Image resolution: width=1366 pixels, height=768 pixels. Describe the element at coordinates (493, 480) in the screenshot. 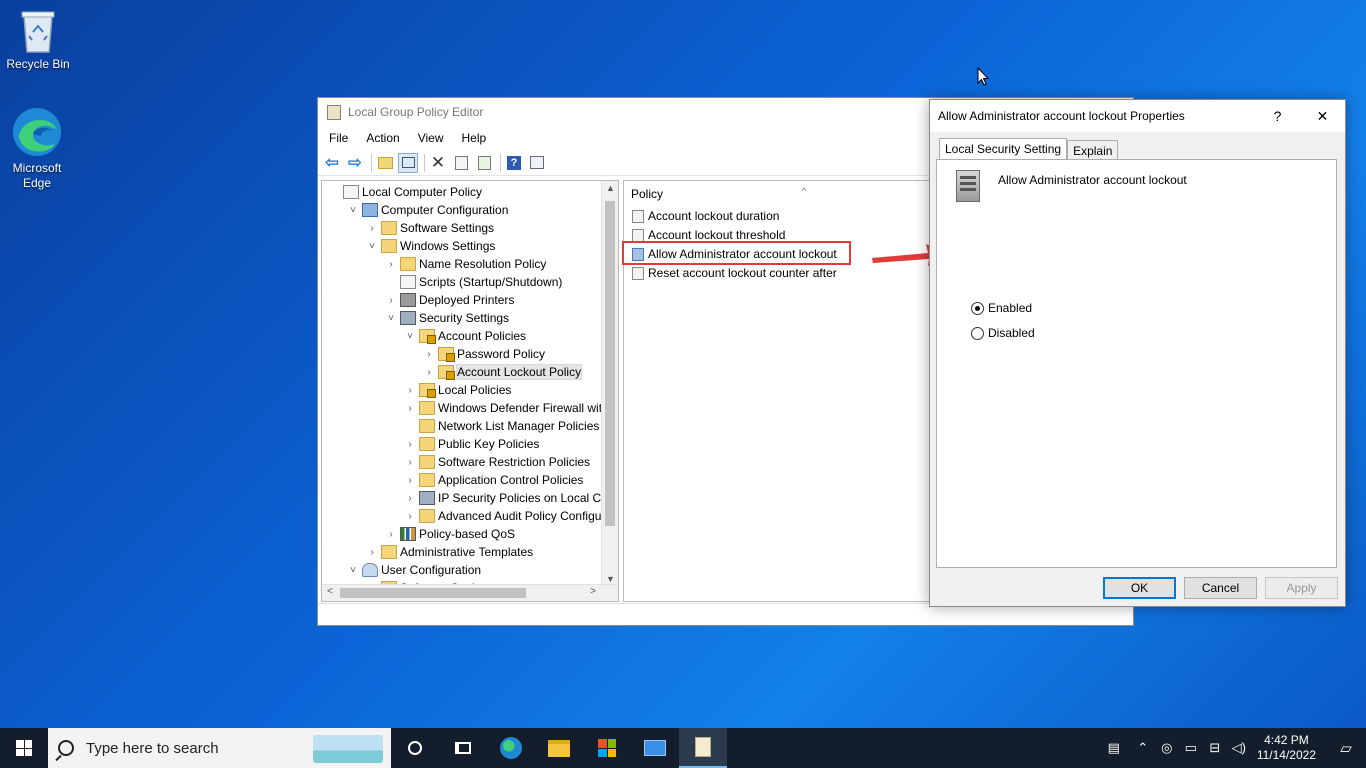

I see `tree-item: › Application Control Policies` at that location.